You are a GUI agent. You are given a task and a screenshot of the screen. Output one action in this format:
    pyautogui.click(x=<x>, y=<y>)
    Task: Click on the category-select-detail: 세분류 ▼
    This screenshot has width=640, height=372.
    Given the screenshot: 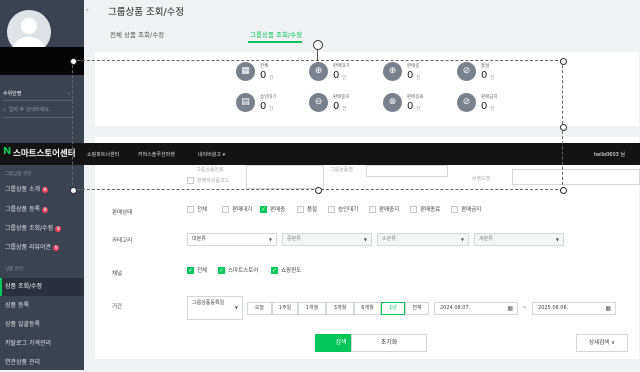 What is the action you would take?
    pyautogui.click(x=519, y=239)
    